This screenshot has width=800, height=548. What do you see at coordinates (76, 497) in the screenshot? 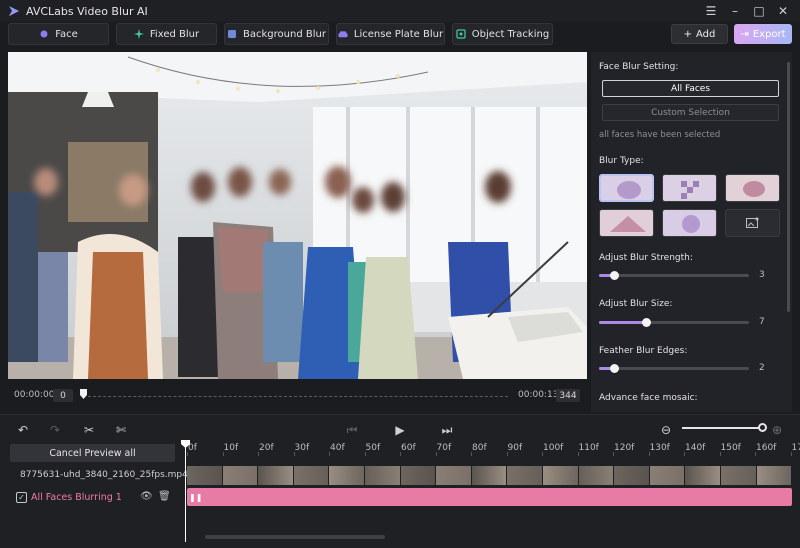
I see `track-label: All Faces Blurring 1` at bounding box center [76, 497].